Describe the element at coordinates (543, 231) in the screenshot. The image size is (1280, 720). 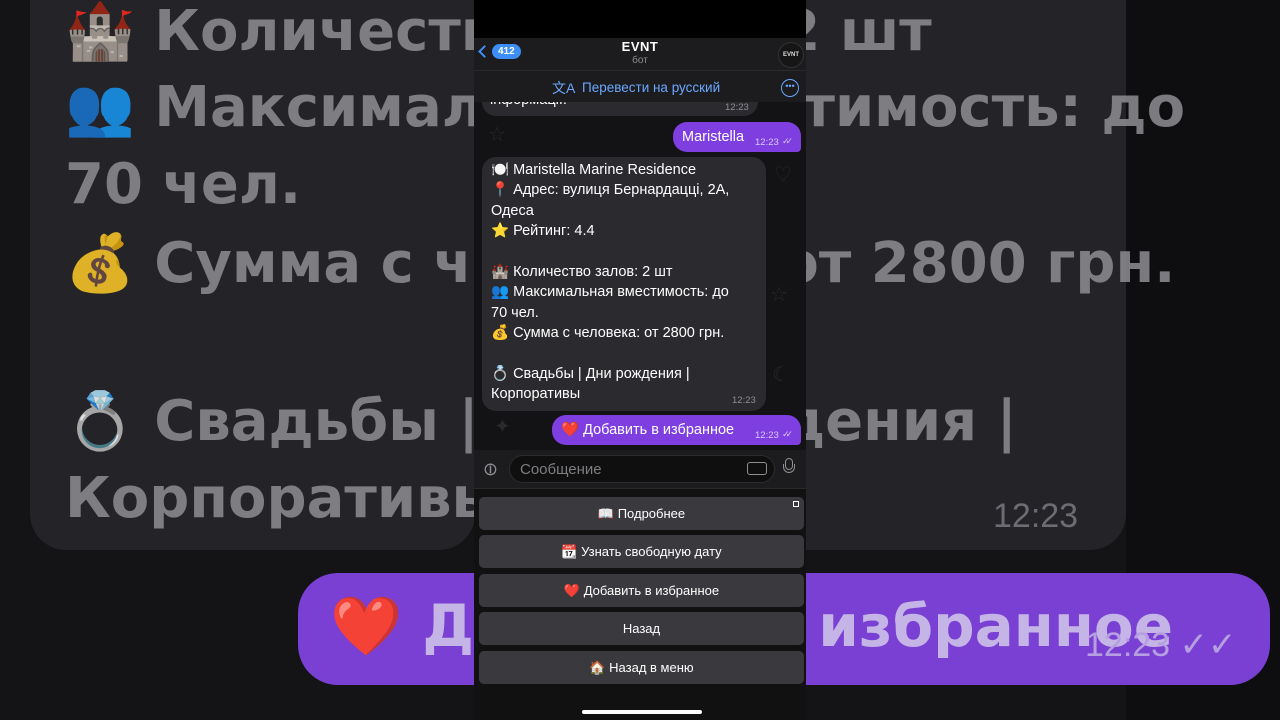
I see `venue-rating: ⭐ Рейтинг: 4.4` at that location.